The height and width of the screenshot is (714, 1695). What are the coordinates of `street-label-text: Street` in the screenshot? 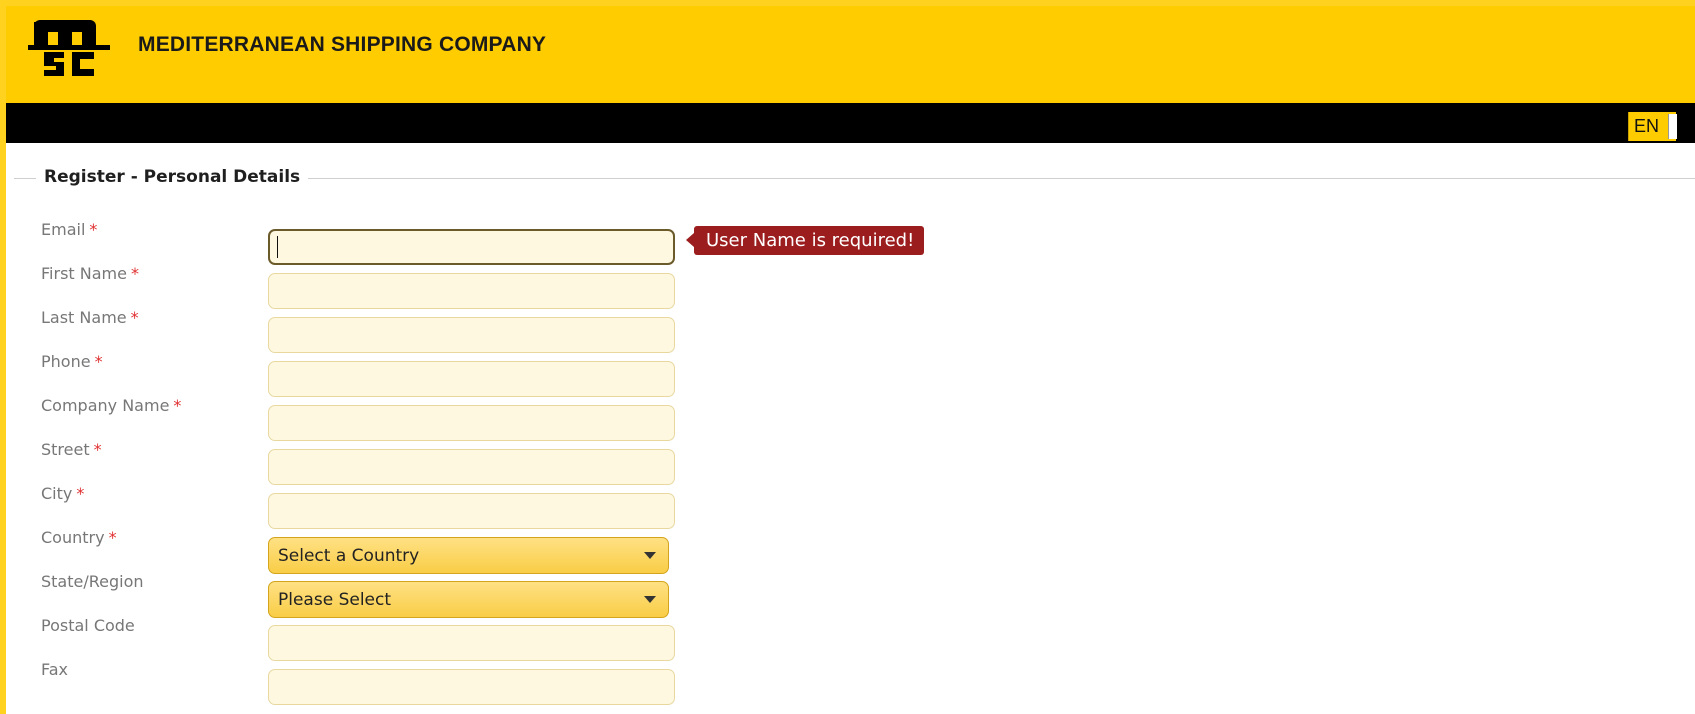 It's located at (65, 449).